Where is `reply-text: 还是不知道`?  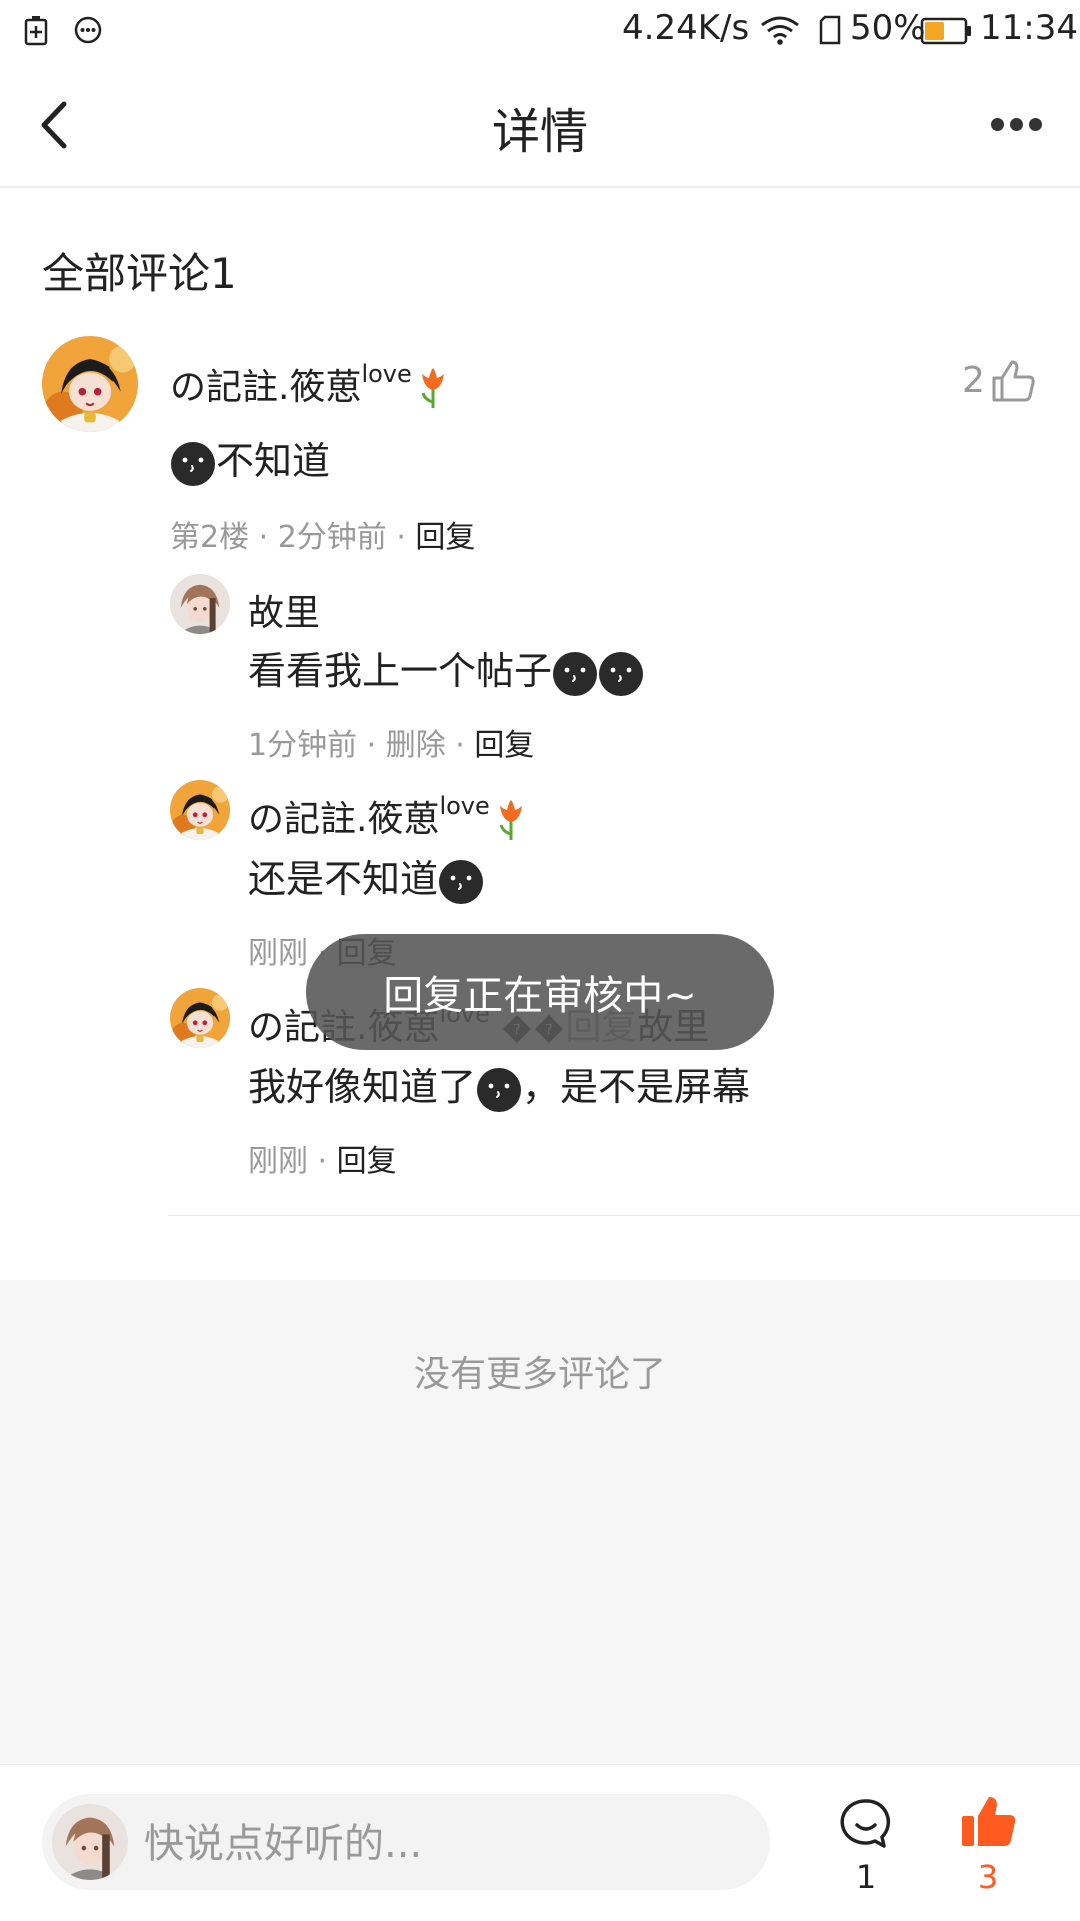
reply-text: 还是不知道 is located at coordinates (366, 876).